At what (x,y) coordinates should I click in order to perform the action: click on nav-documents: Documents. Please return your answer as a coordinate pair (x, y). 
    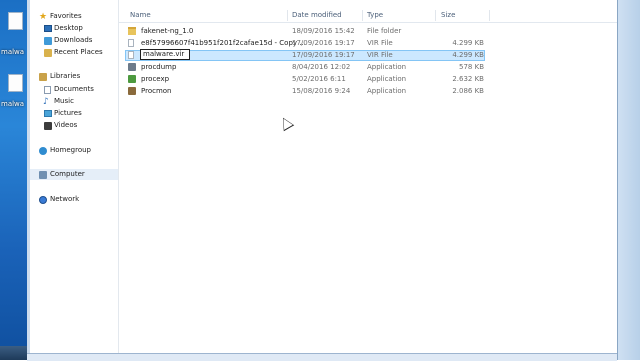
    Looking at the image, I should click on (74, 89).